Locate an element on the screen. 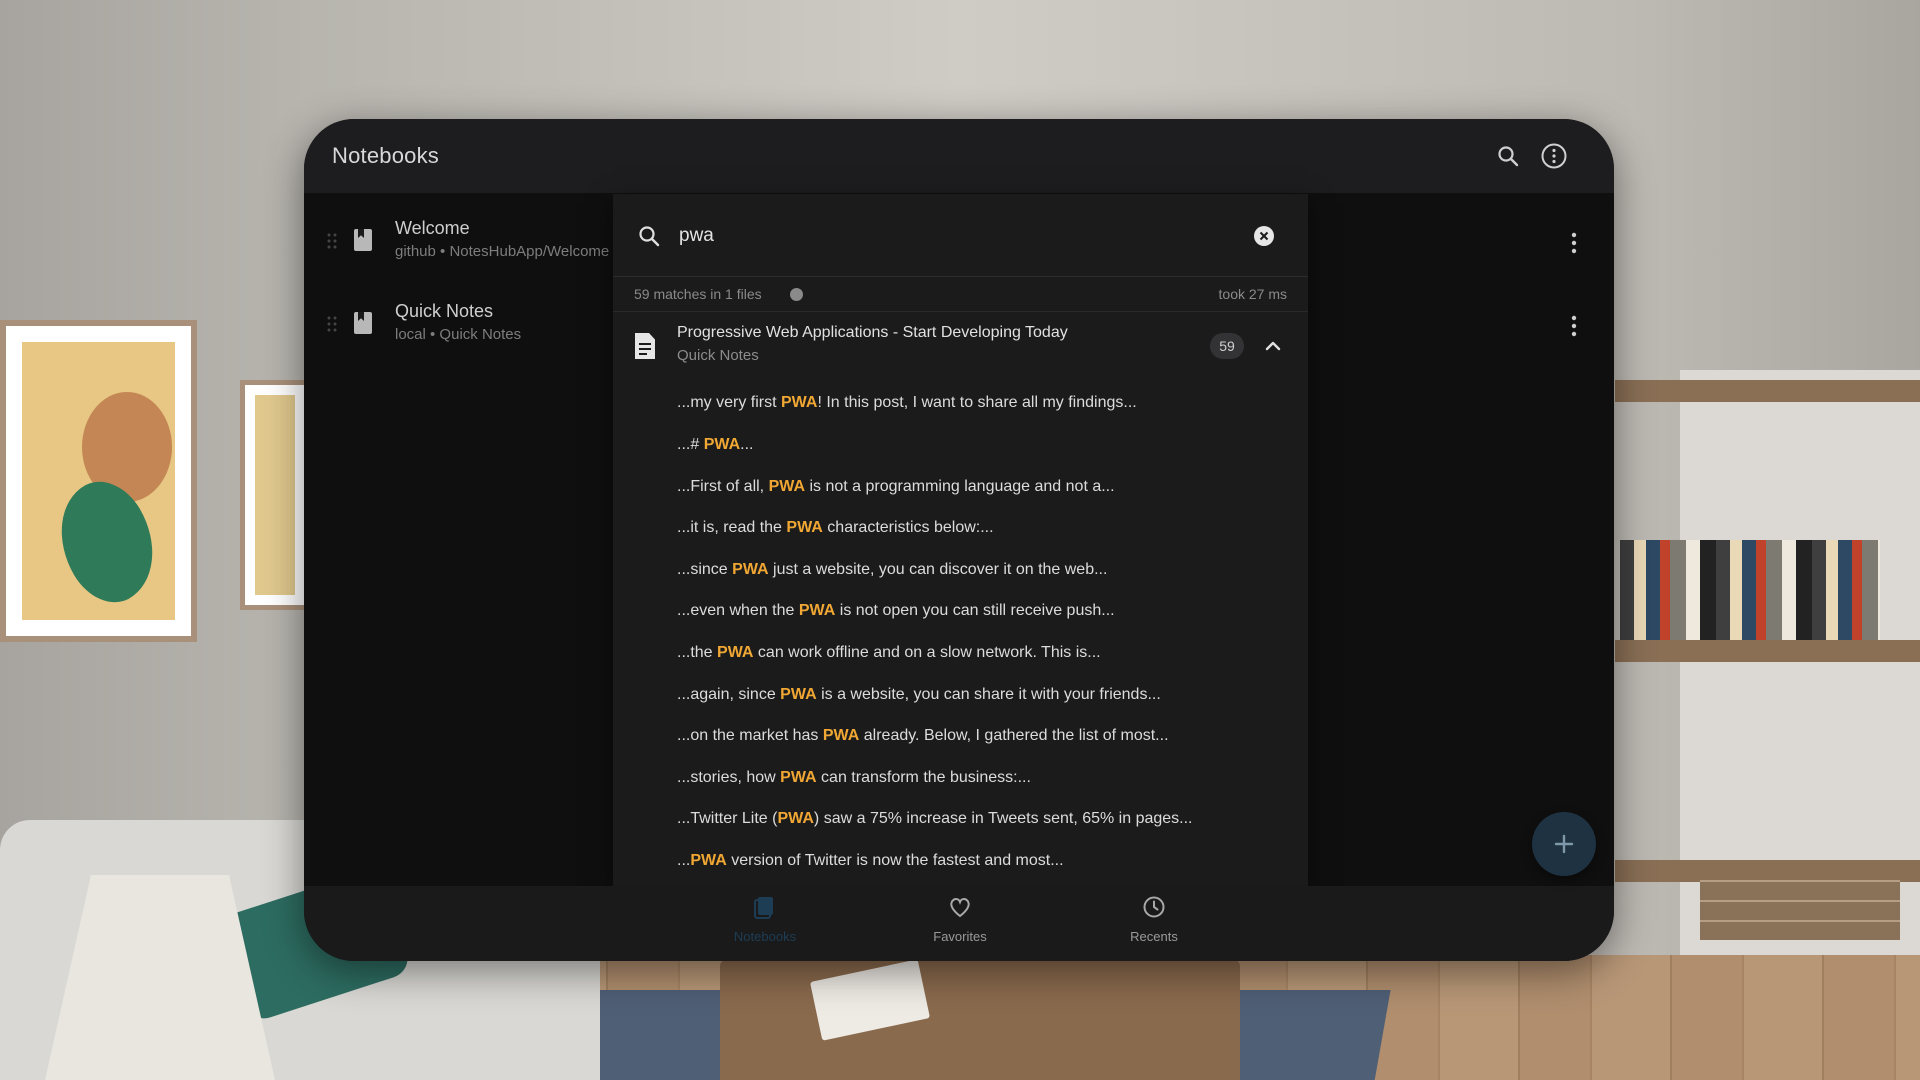  more-options-button is located at coordinates (1554, 156).